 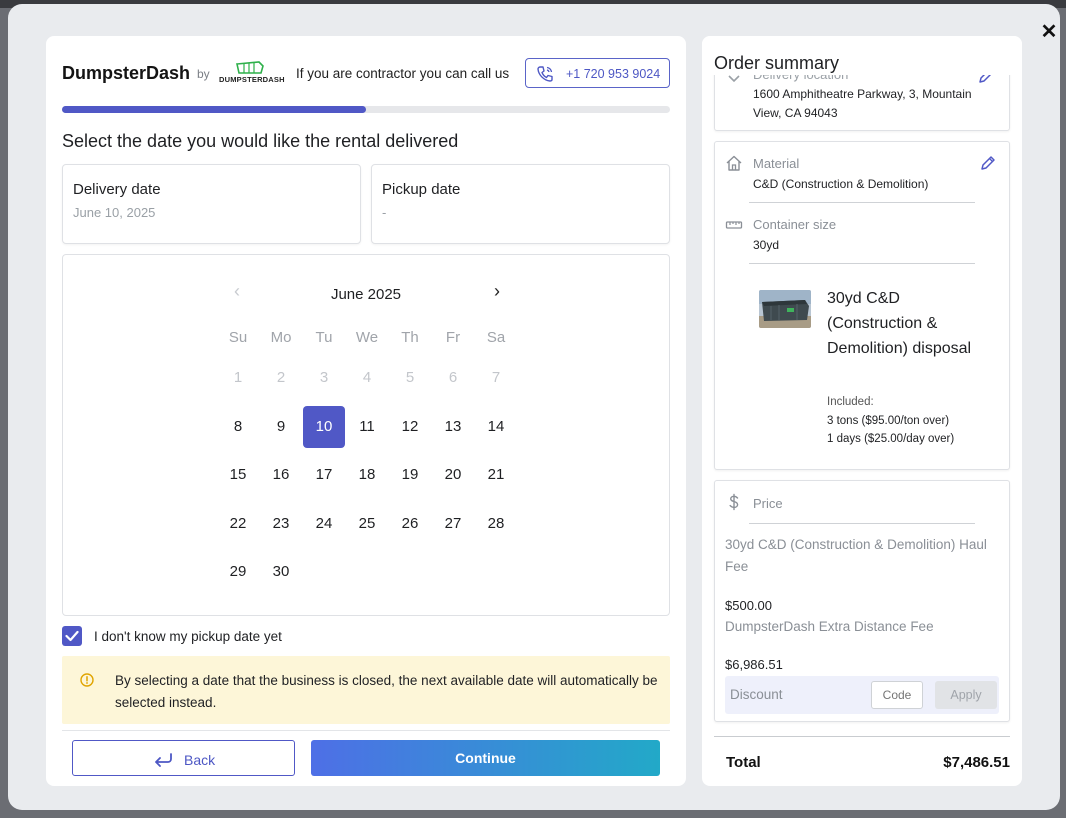 I want to click on calendar-day: 22, so click(x=238, y=524).